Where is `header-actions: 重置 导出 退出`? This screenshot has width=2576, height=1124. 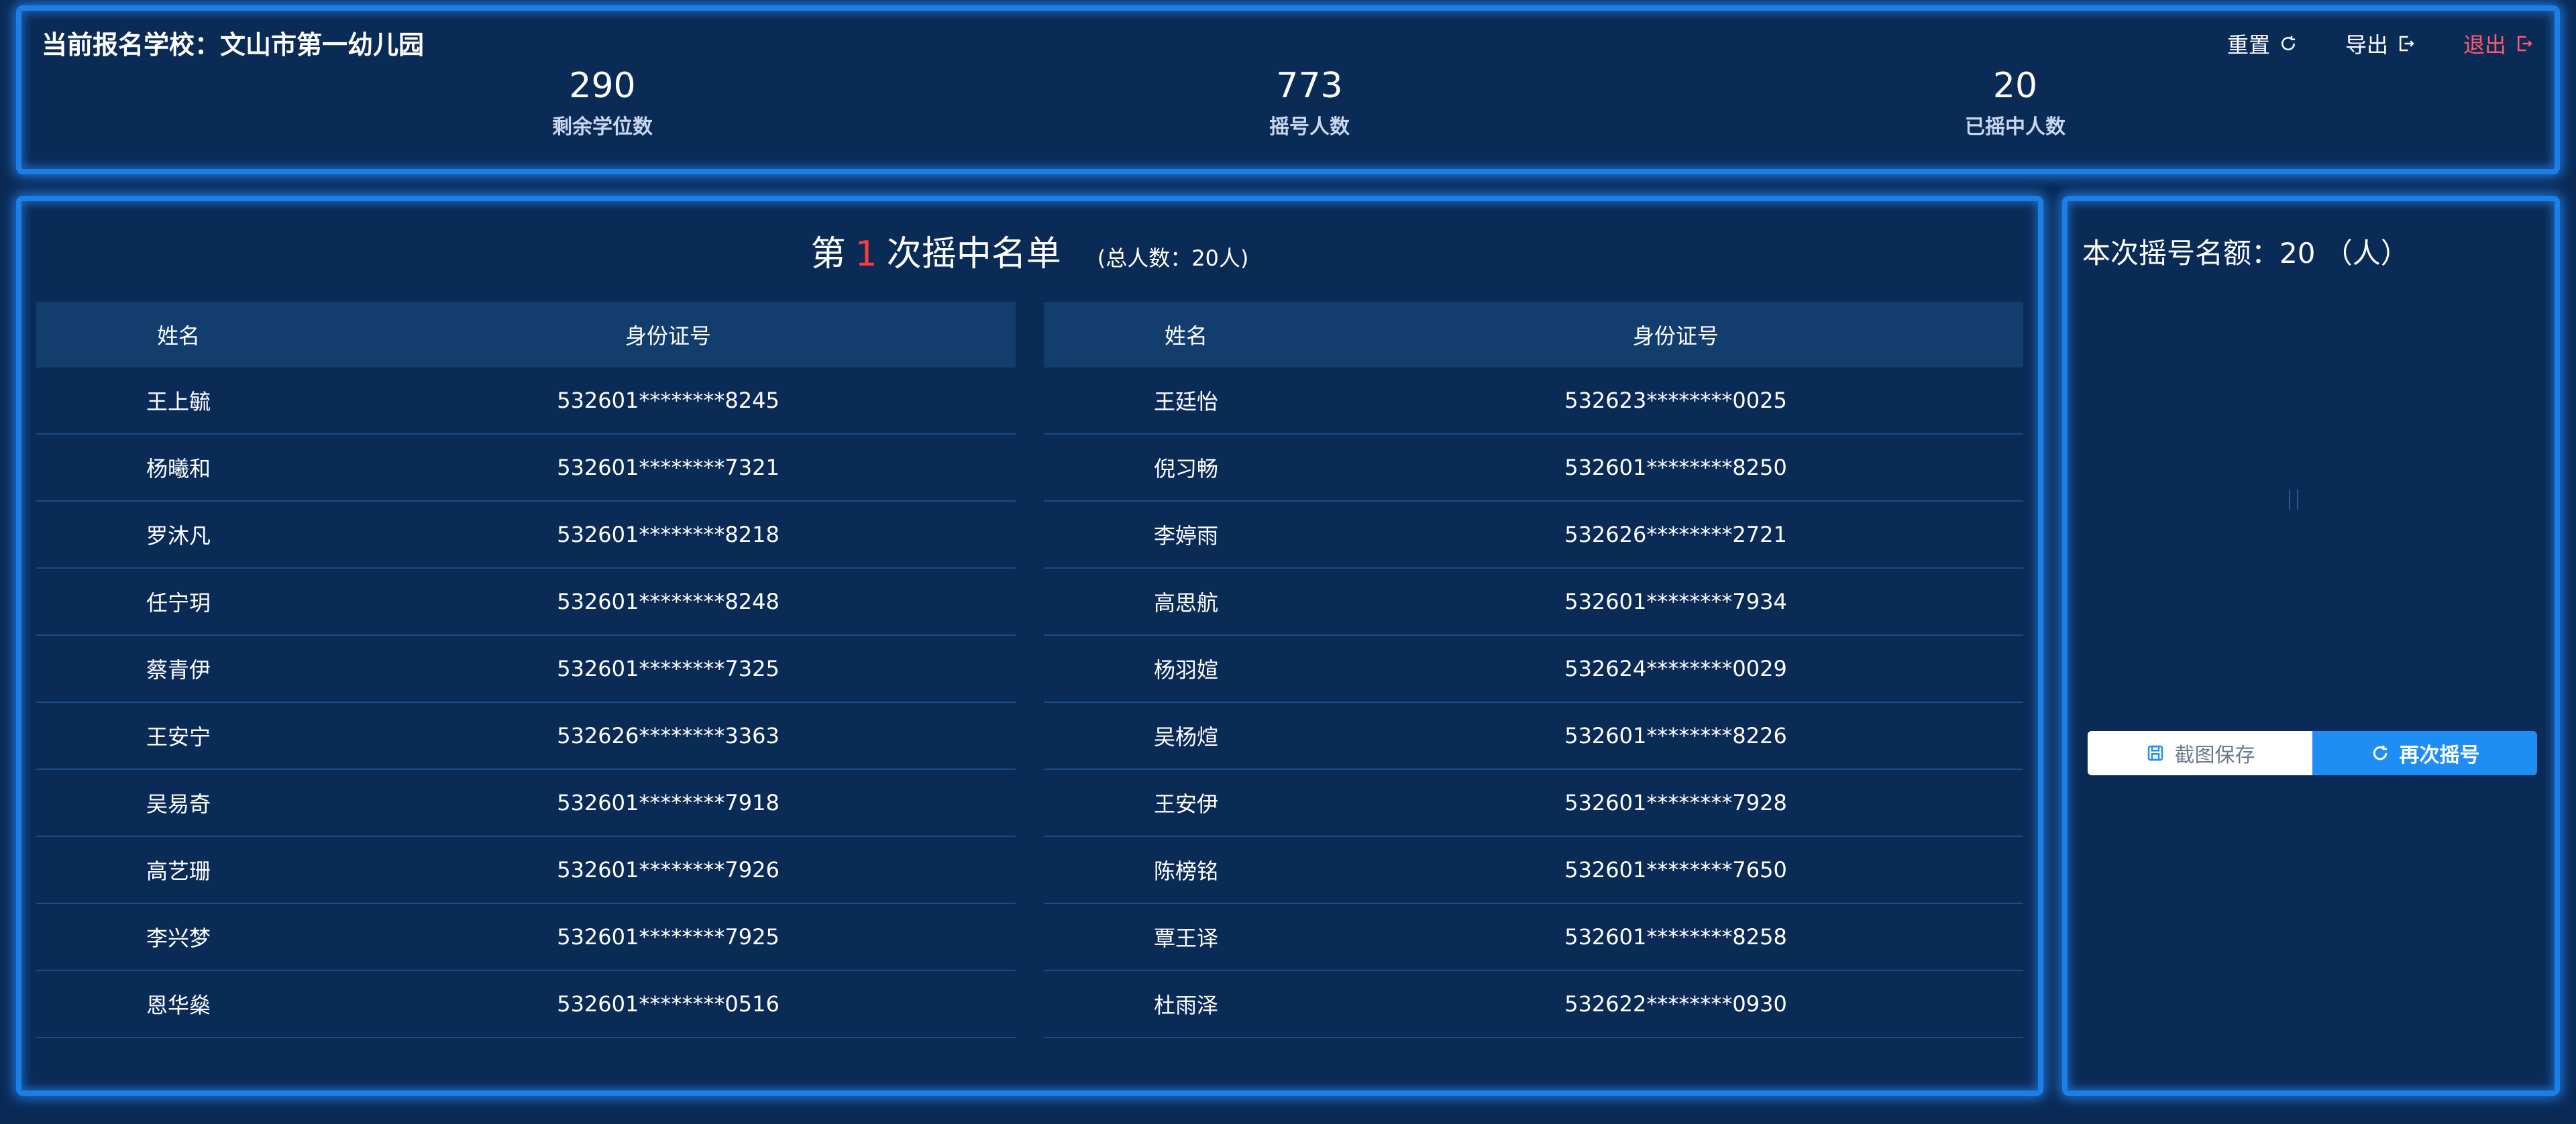
header-actions: 重置 导出 退出 is located at coordinates (2380, 44).